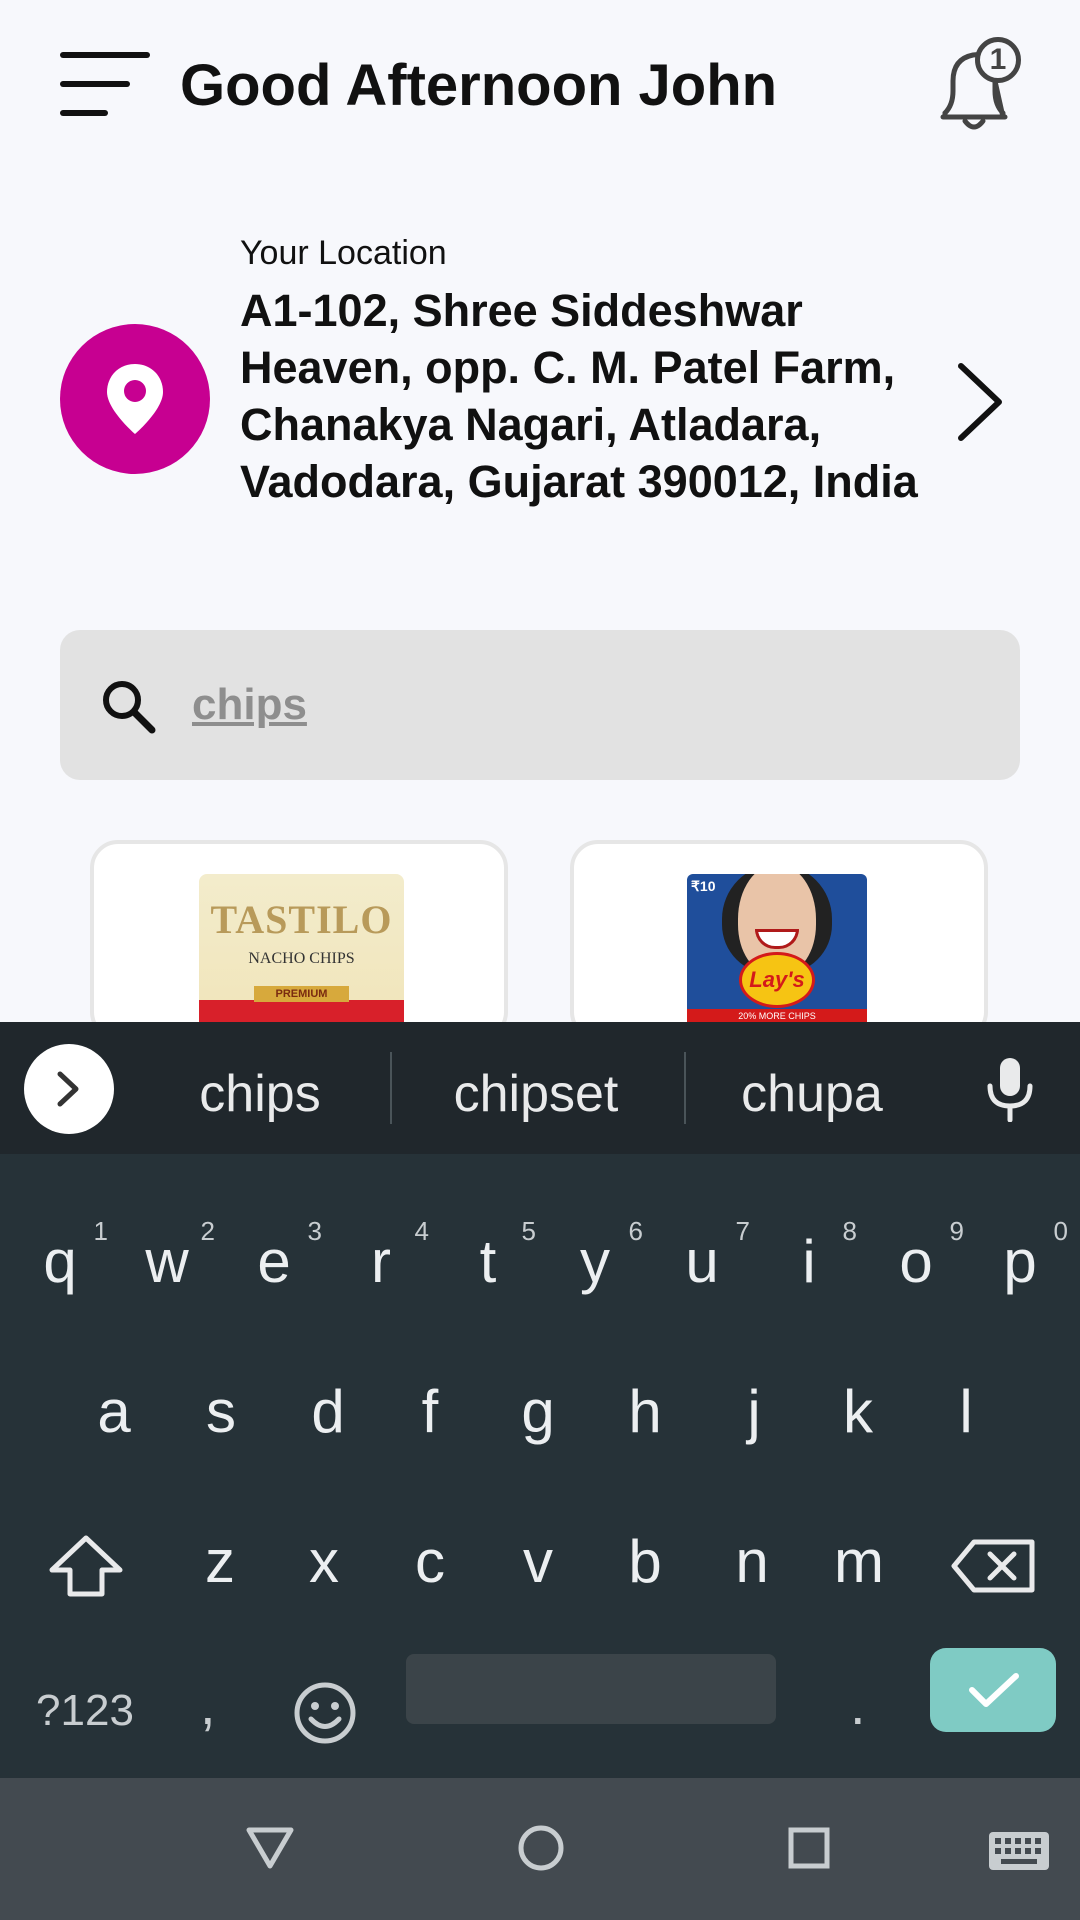 The width and height of the screenshot is (1080, 1920). Describe the element at coordinates (809, 1262) in the screenshot. I see `key-i: i8` at that location.